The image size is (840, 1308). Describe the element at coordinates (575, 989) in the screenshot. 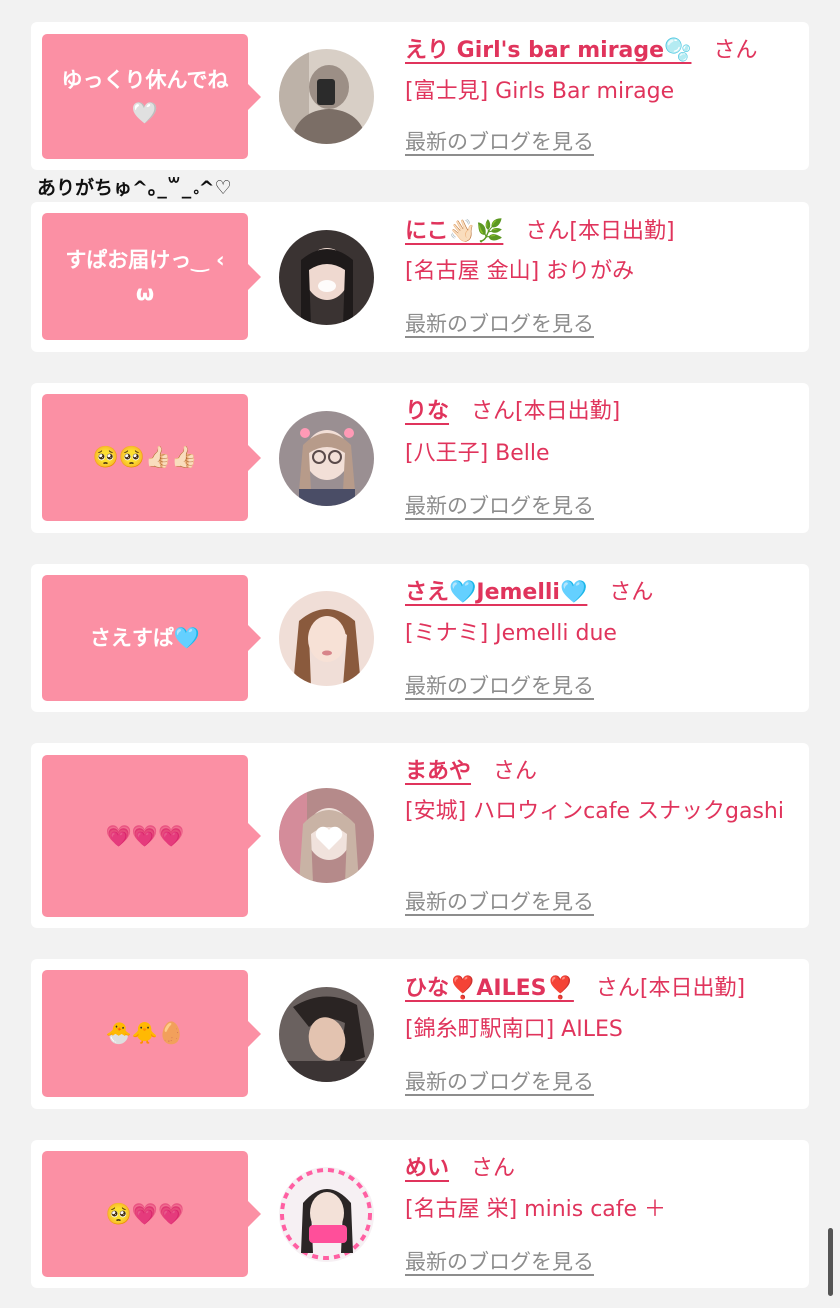

I see `post-header: ひな❣️AILES❣️ さん[本日出勤]` at that location.